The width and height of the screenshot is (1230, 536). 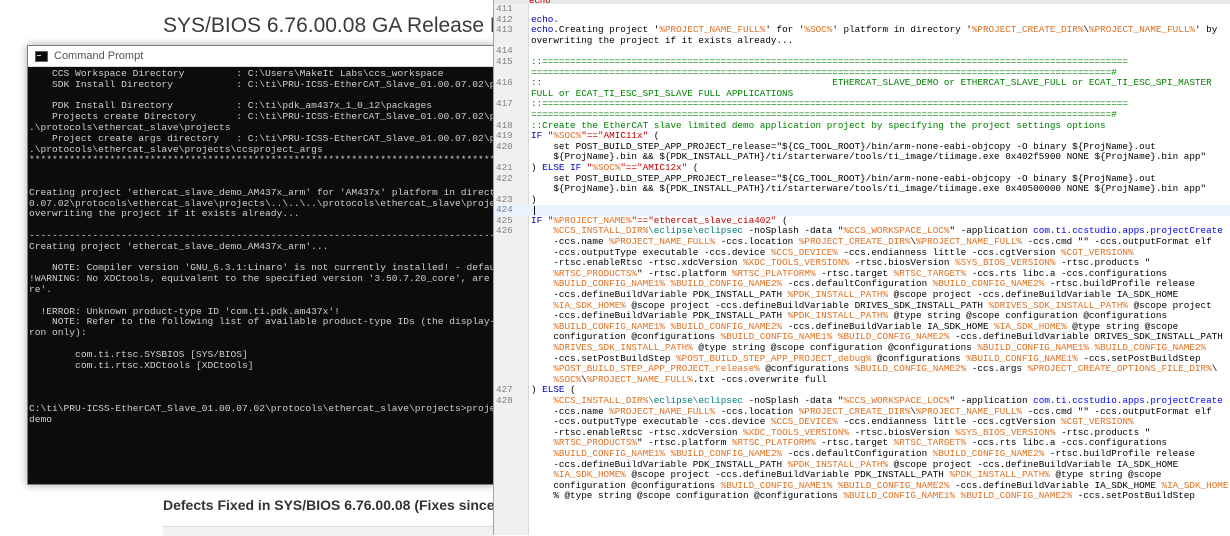 I want to click on line-number: 424, so click(x=504, y=210).